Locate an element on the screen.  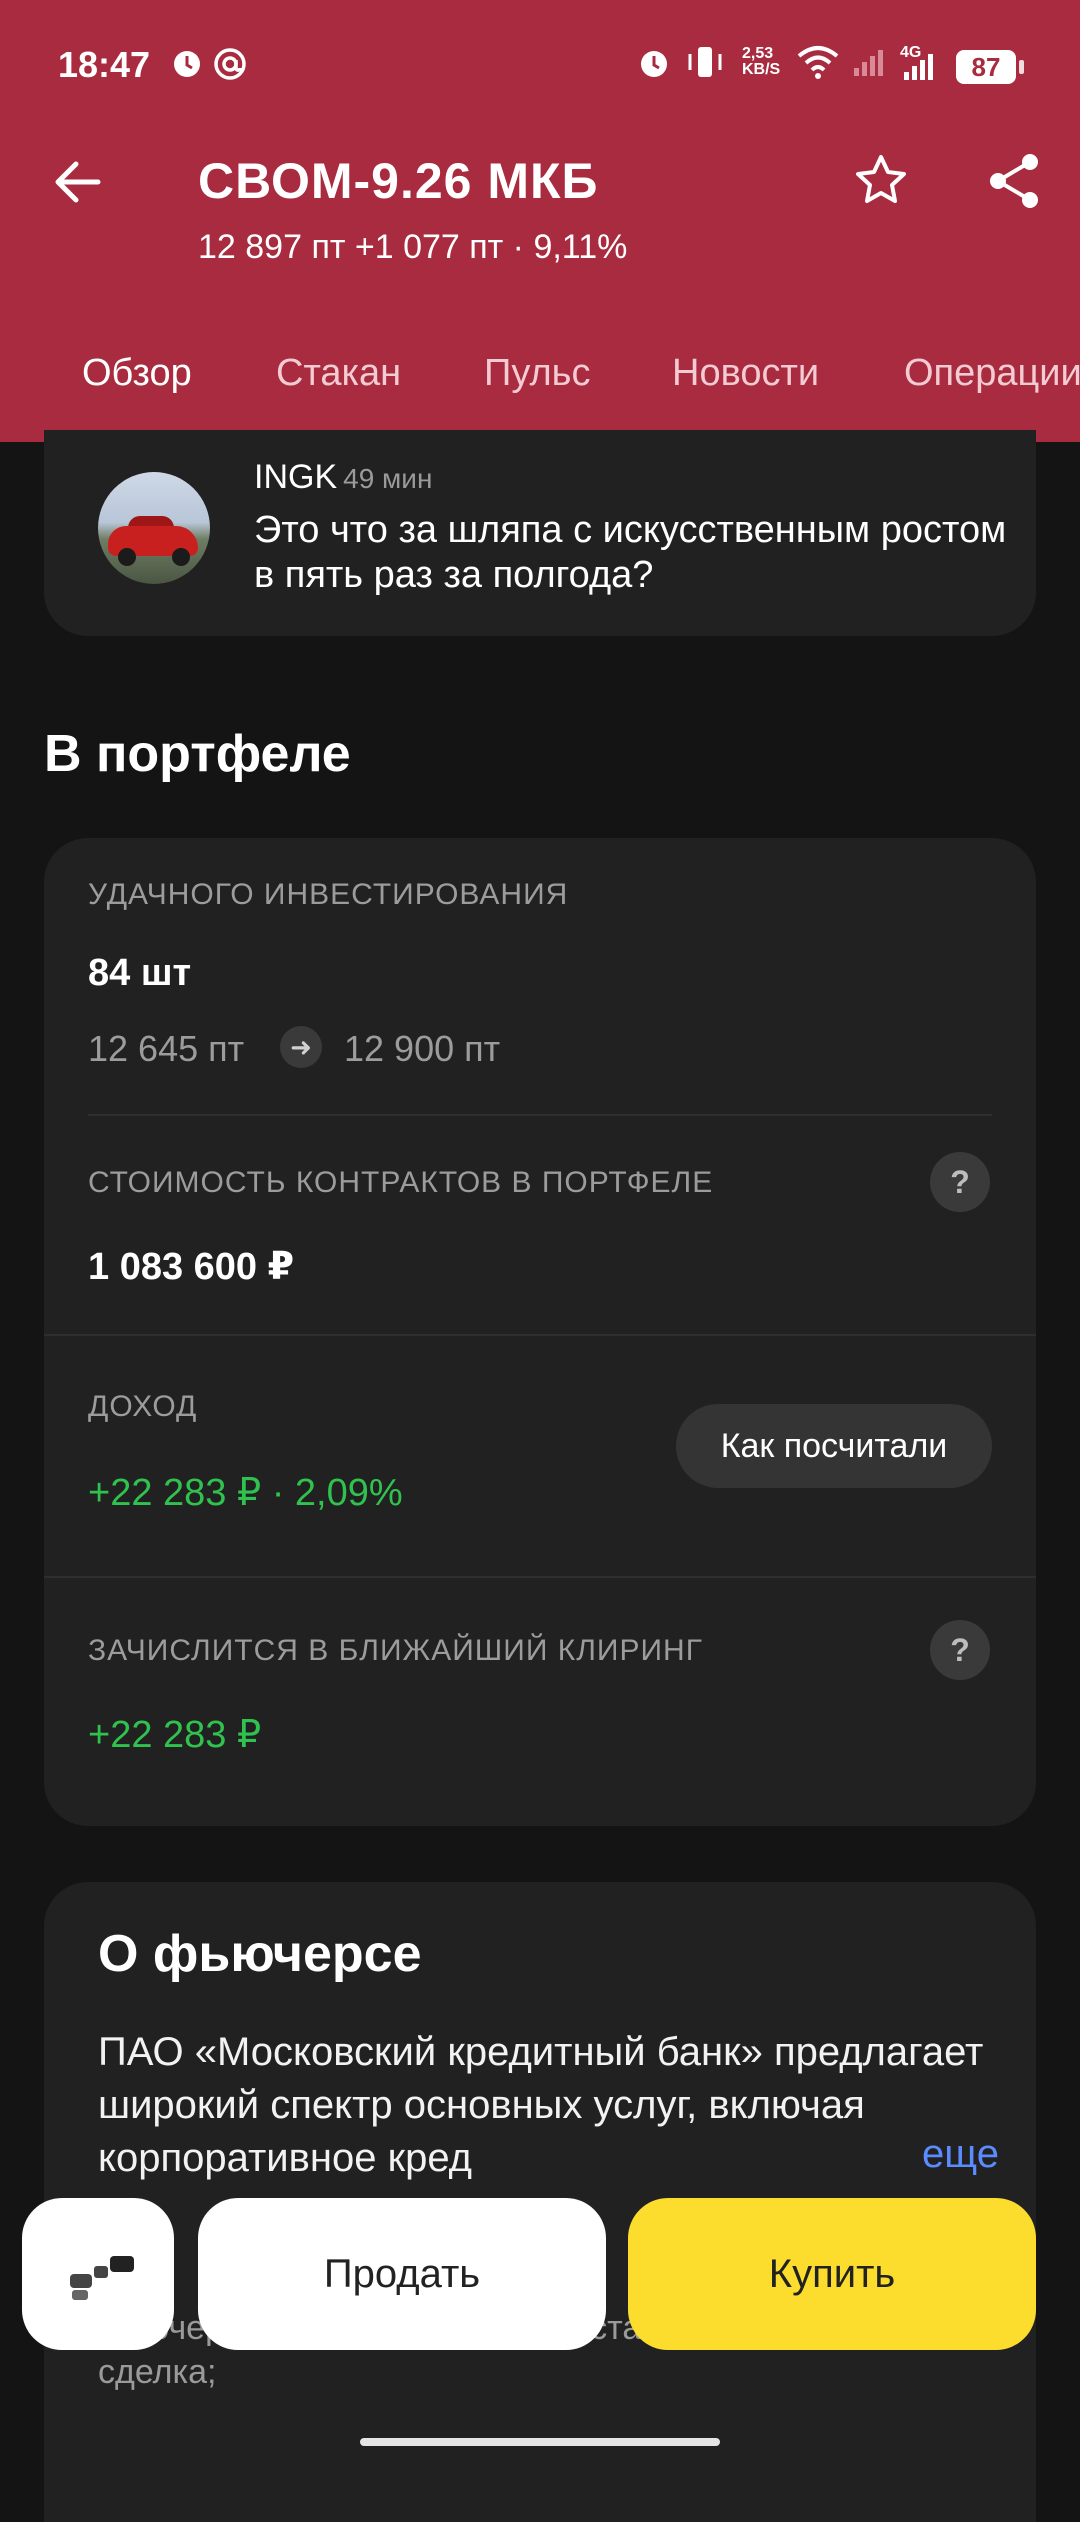
page-title: СВОМ-9.26 МКБ is located at coordinates (398, 181).